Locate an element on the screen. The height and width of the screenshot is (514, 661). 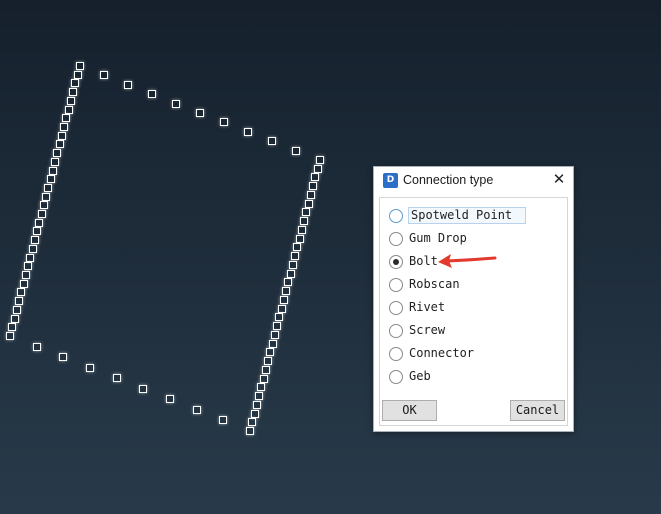
close-icon: ✕ is located at coordinates (559, 181).